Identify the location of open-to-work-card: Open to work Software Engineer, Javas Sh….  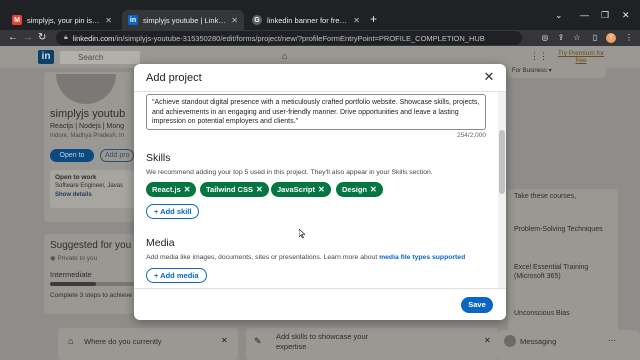
(92, 189).